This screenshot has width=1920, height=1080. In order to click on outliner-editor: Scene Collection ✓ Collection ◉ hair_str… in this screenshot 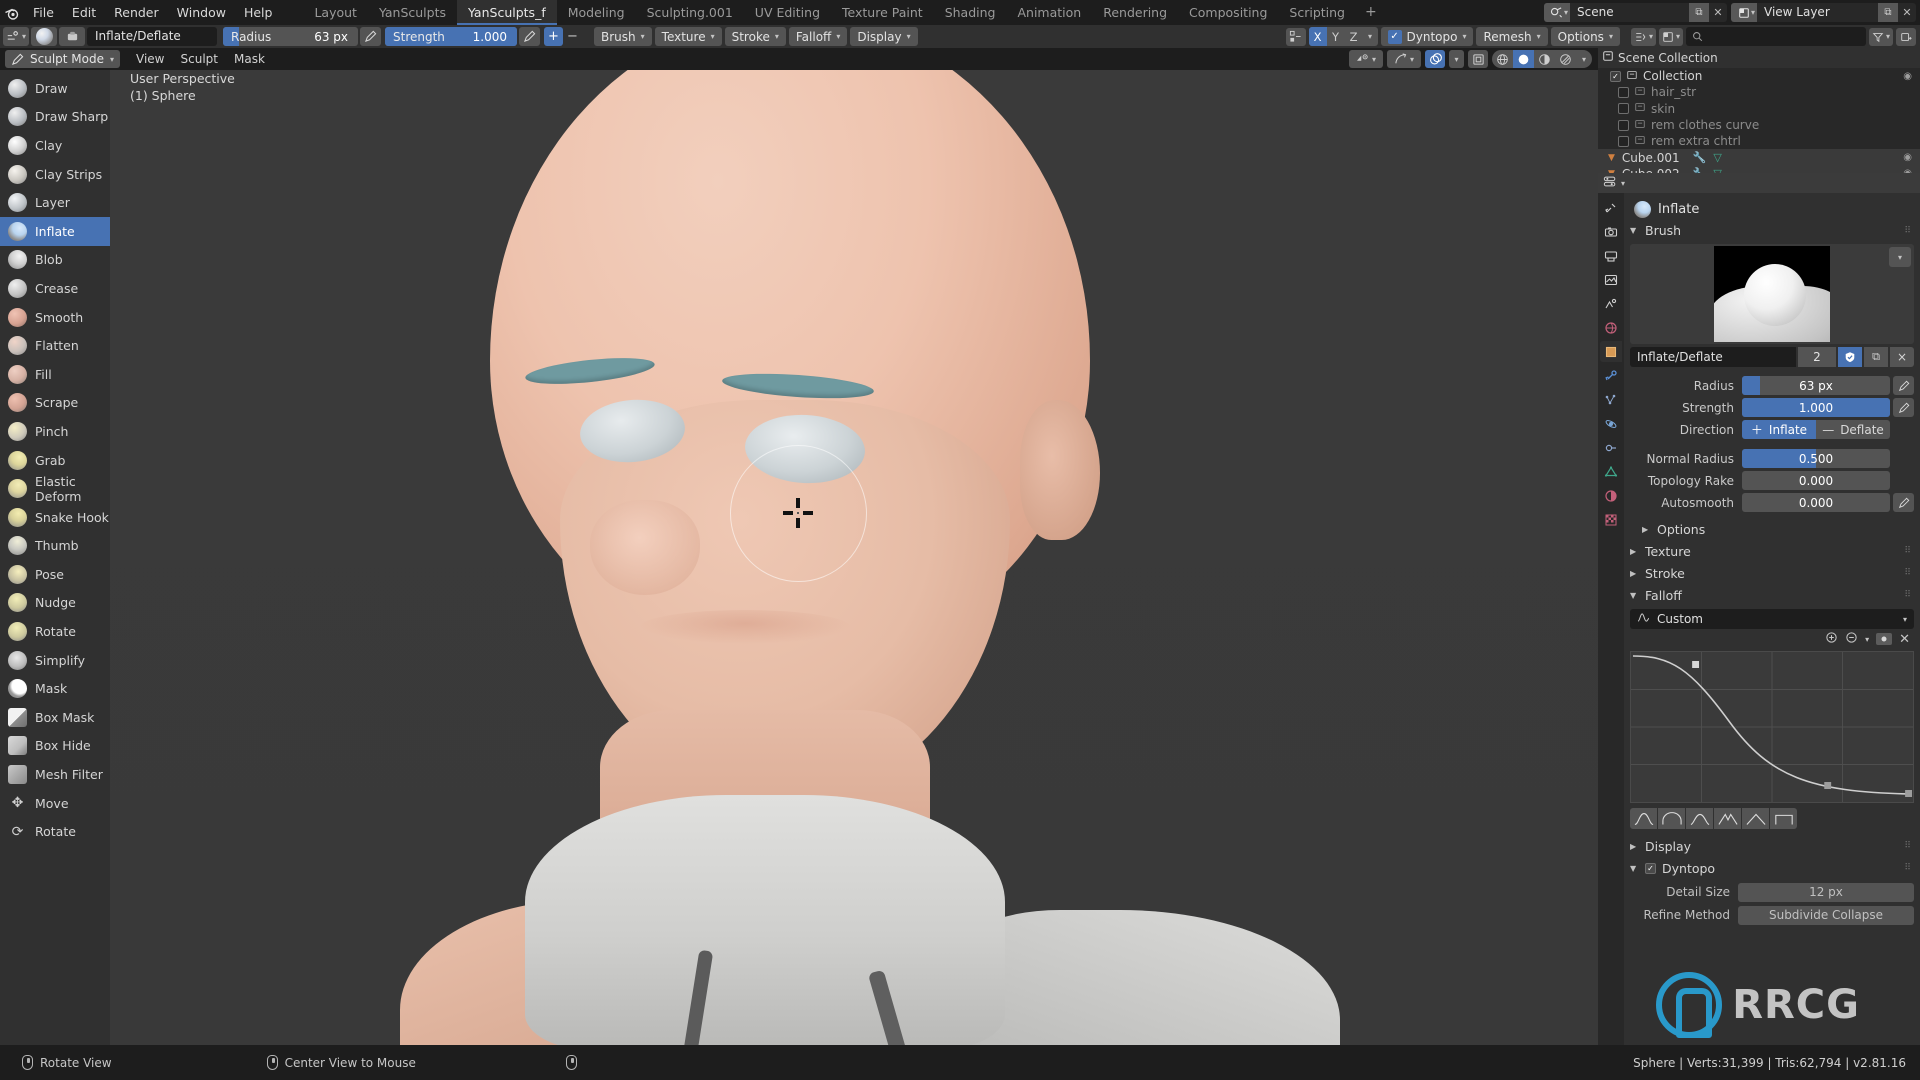, I will do `click(1759, 115)`.